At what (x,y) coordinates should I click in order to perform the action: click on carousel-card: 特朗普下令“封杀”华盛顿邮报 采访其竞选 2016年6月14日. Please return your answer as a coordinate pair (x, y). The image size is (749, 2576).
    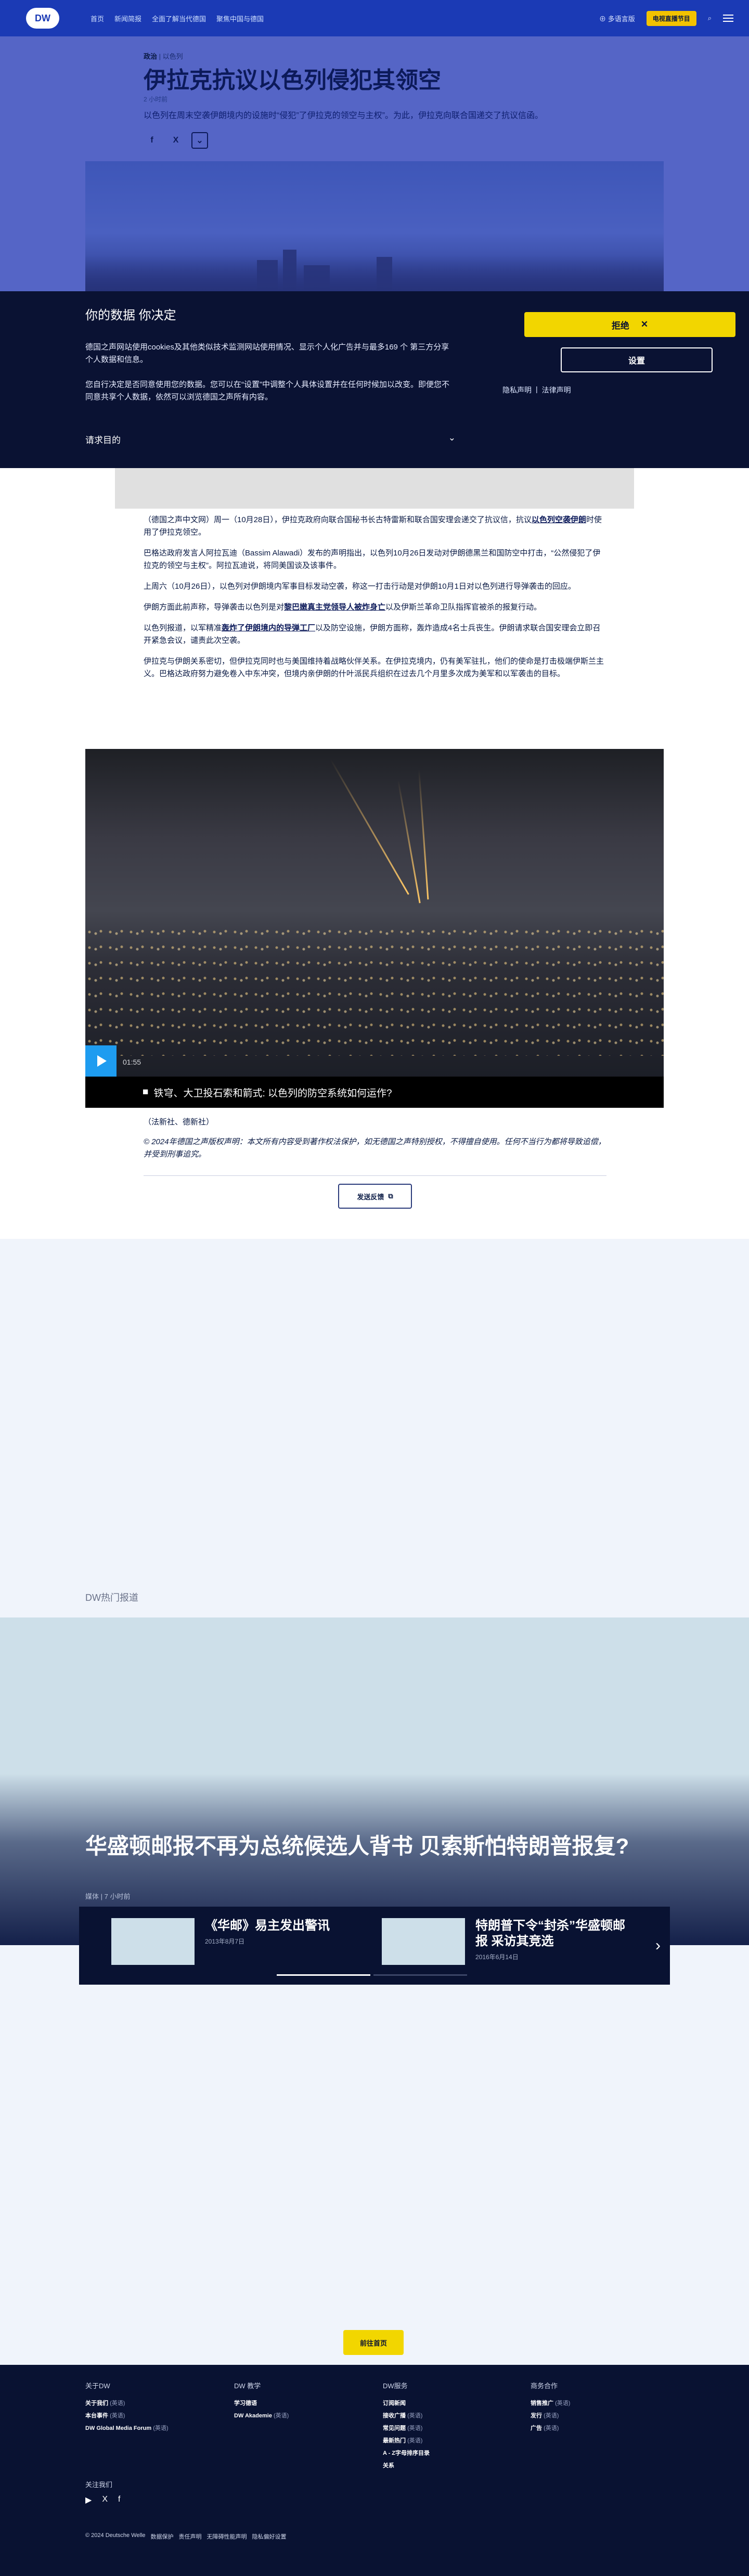
    Looking at the image, I should click on (509, 1942).